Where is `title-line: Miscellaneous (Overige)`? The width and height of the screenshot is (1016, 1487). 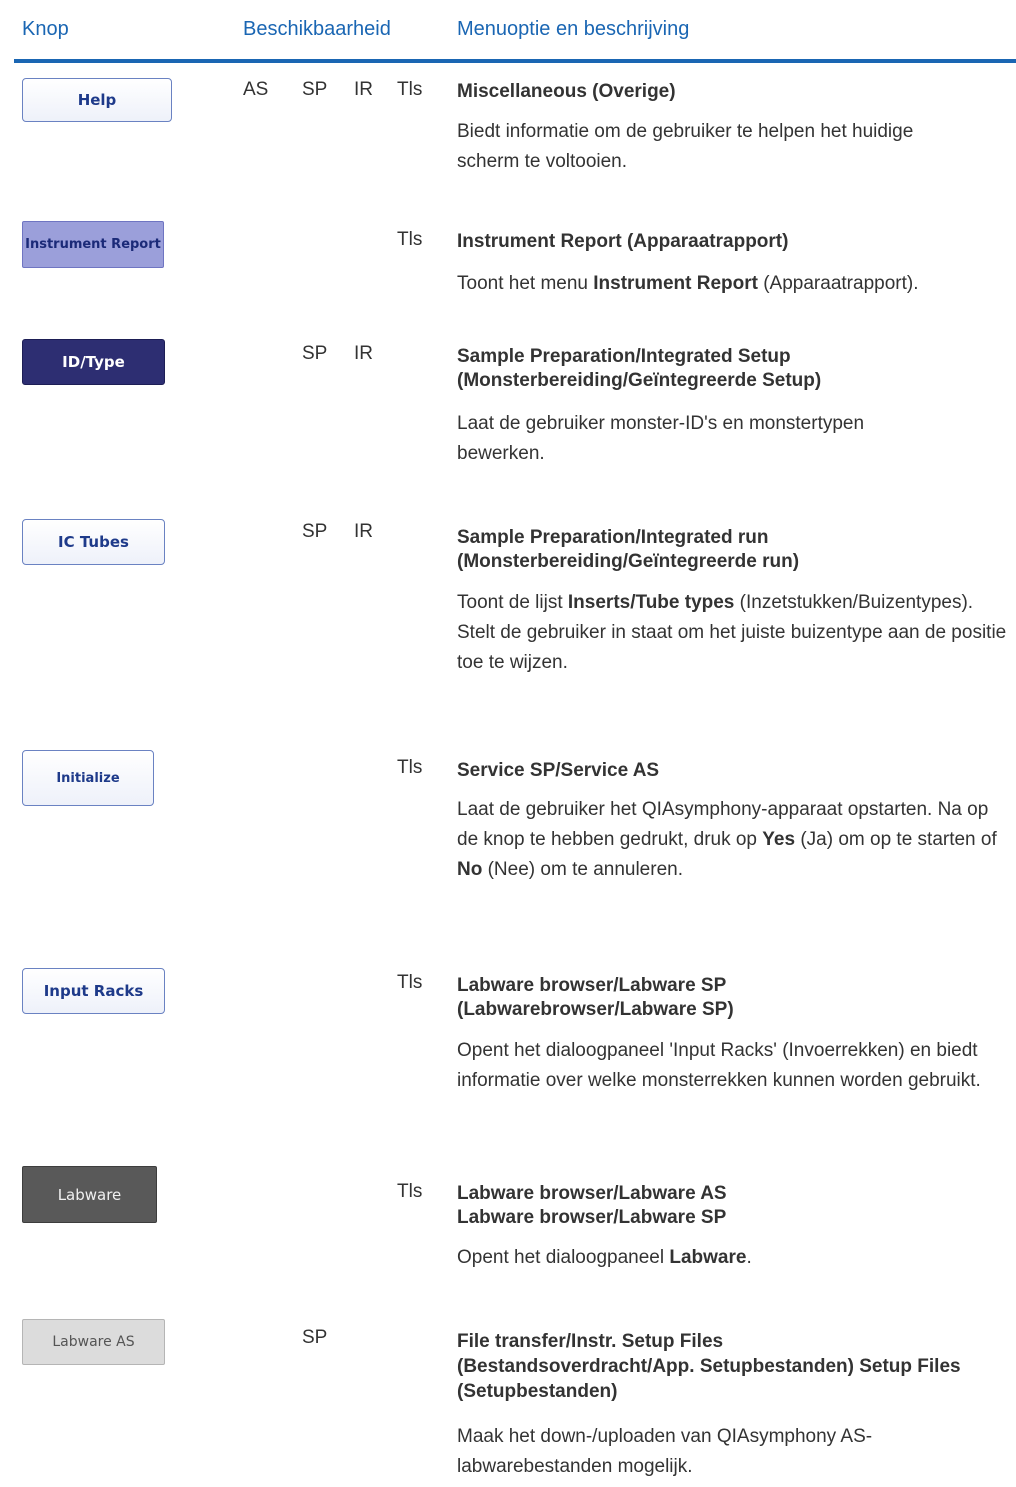 title-line: Miscellaneous (Overige) is located at coordinates (566, 91).